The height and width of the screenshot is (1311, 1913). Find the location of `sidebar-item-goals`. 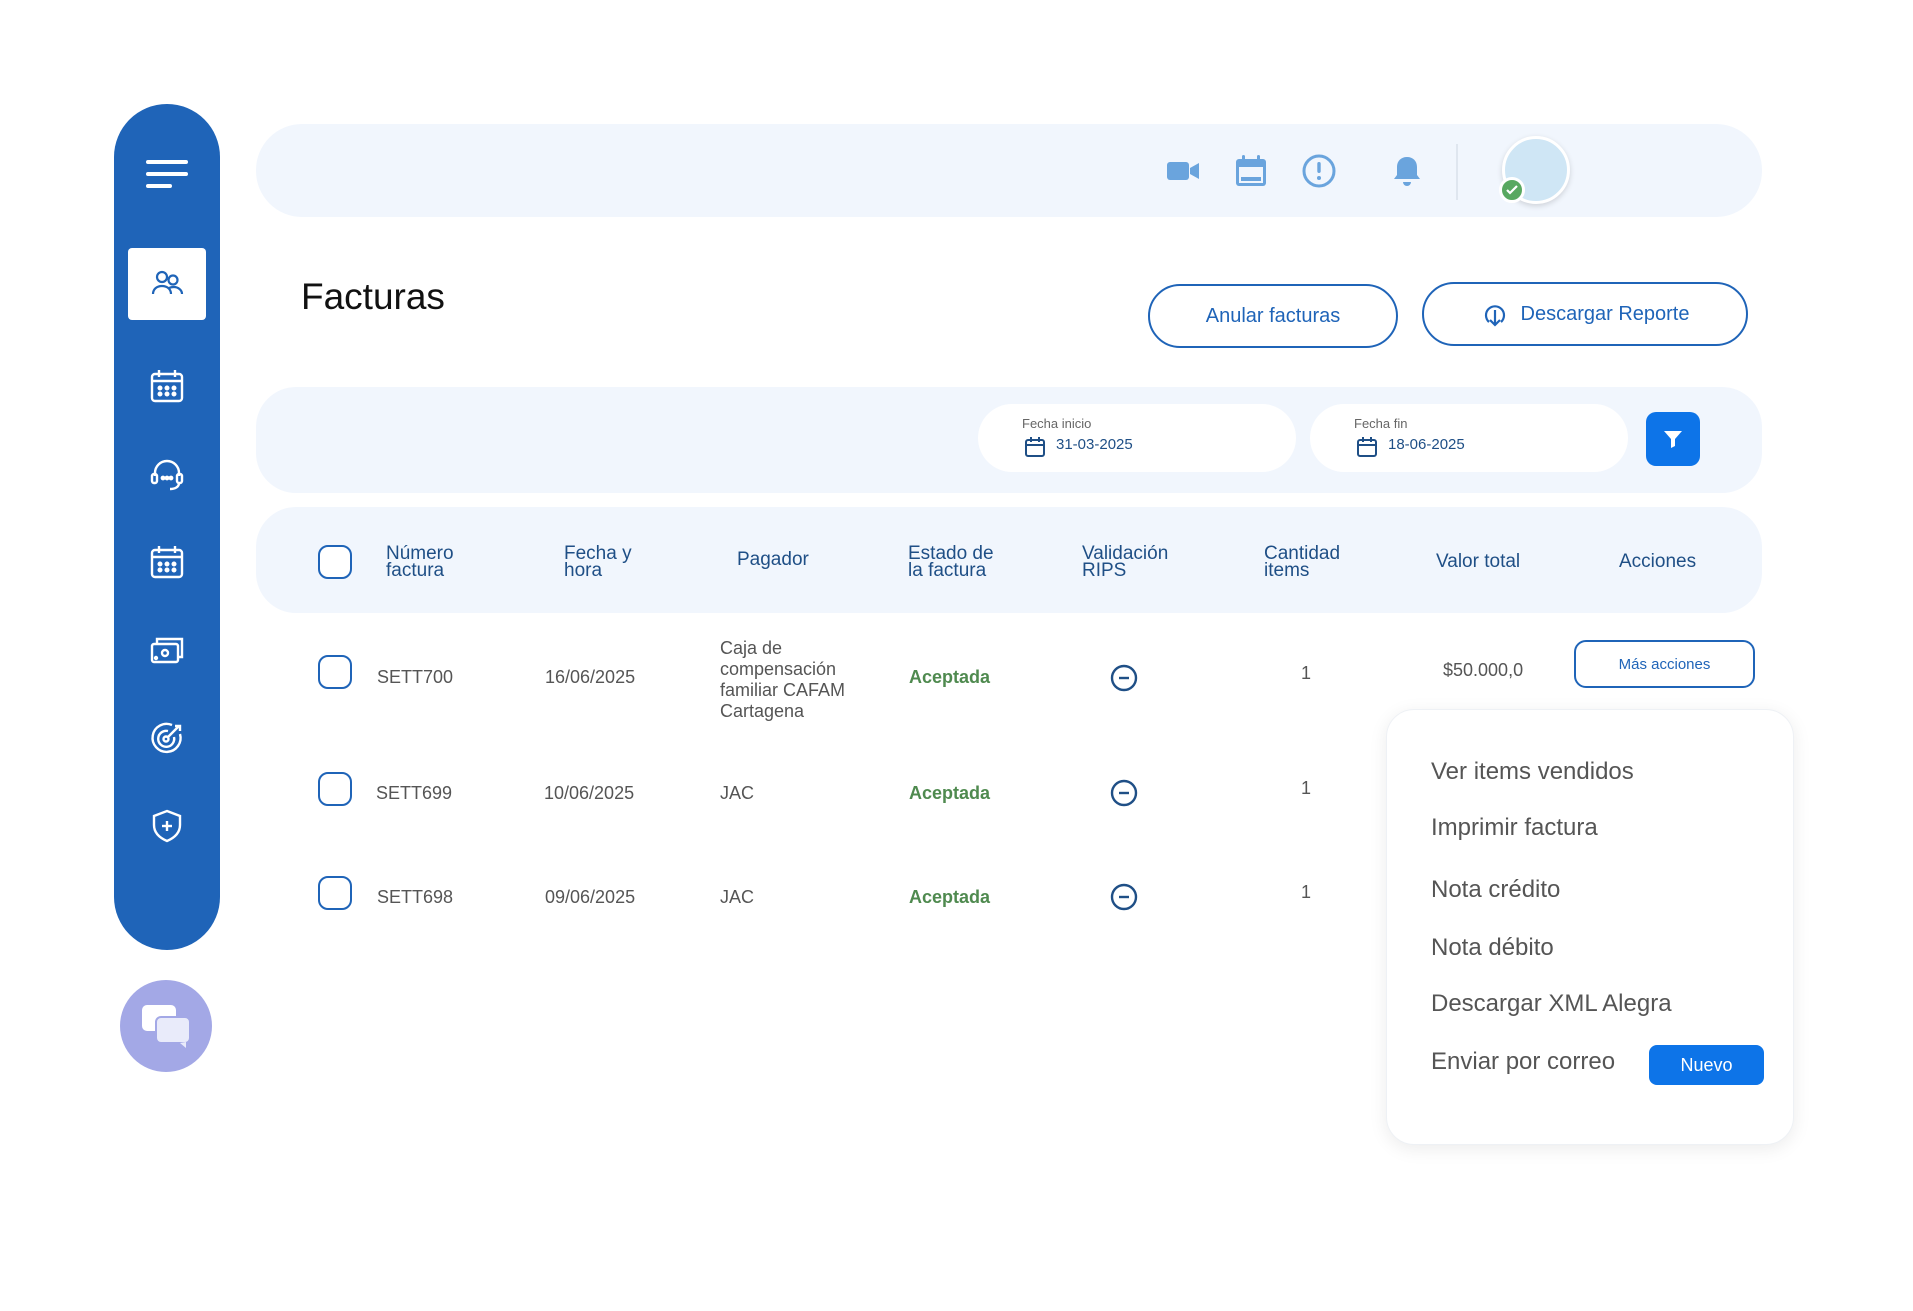

sidebar-item-goals is located at coordinates (167, 738).